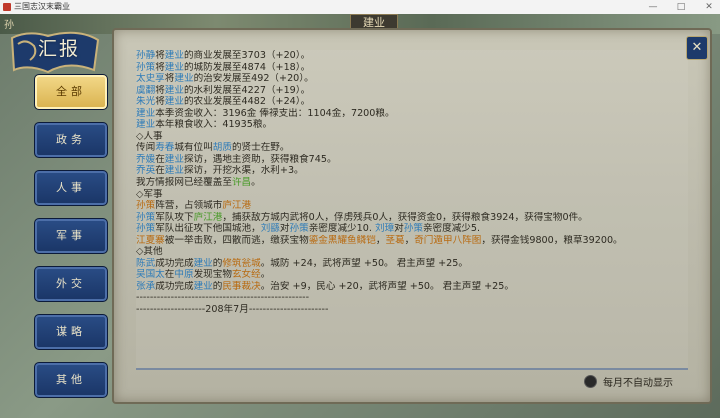 Image resolution: width=720 pixels, height=418 pixels. What do you see at coordinates (241, 182) in the screenshot?
I see `report-highlight: 许昌` at bounding box center [241, 182].